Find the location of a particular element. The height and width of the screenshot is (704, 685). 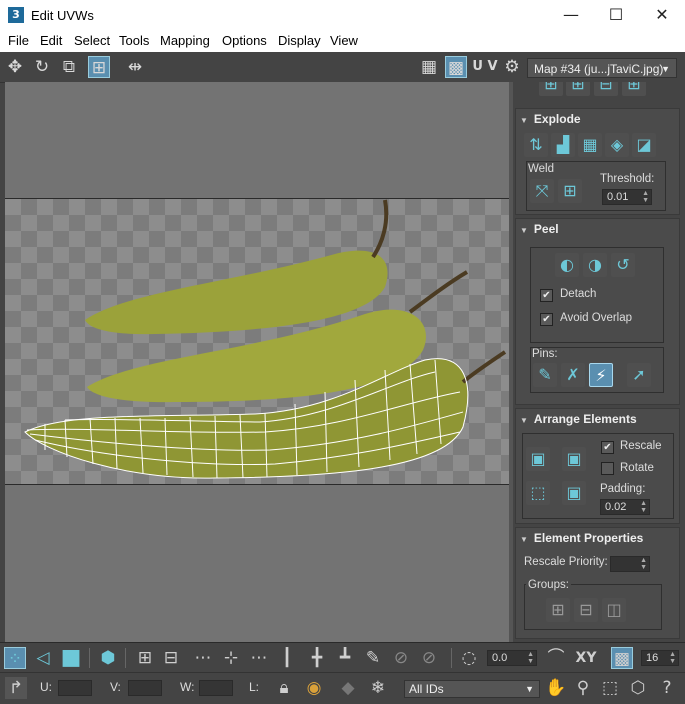

maximize-button: ☐ is located at coordinates (616, 15).